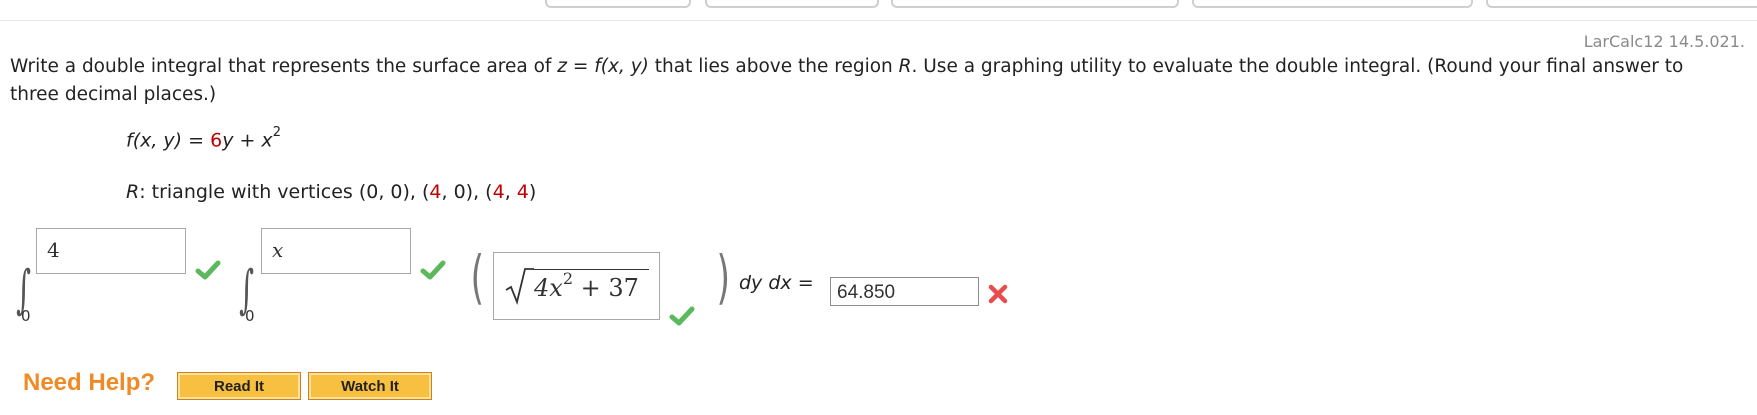 This screenshot has height=415, width=1757. What do you see at coordinates (591, 269) in the screenshot?
I see `sqrt-bar` at bounding box center [591, 269].